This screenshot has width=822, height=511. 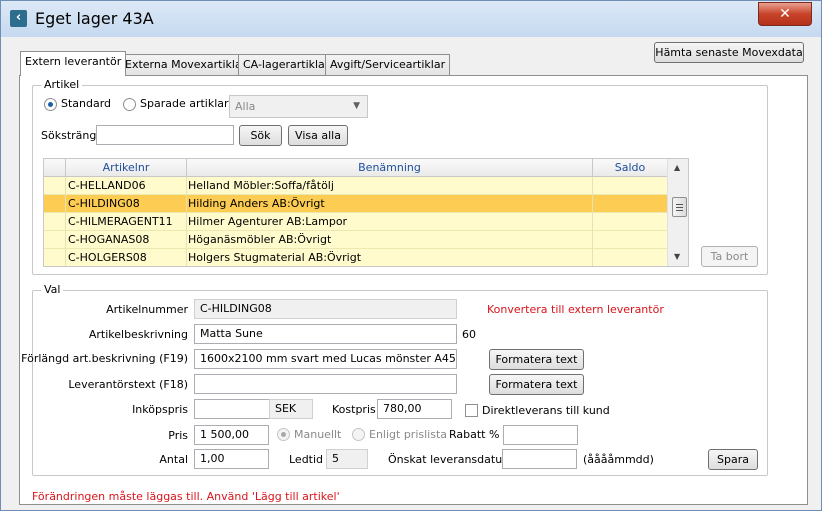 I want to click on beskrivning-label: Artikelbeskrivning, so click(x=138, y=334).